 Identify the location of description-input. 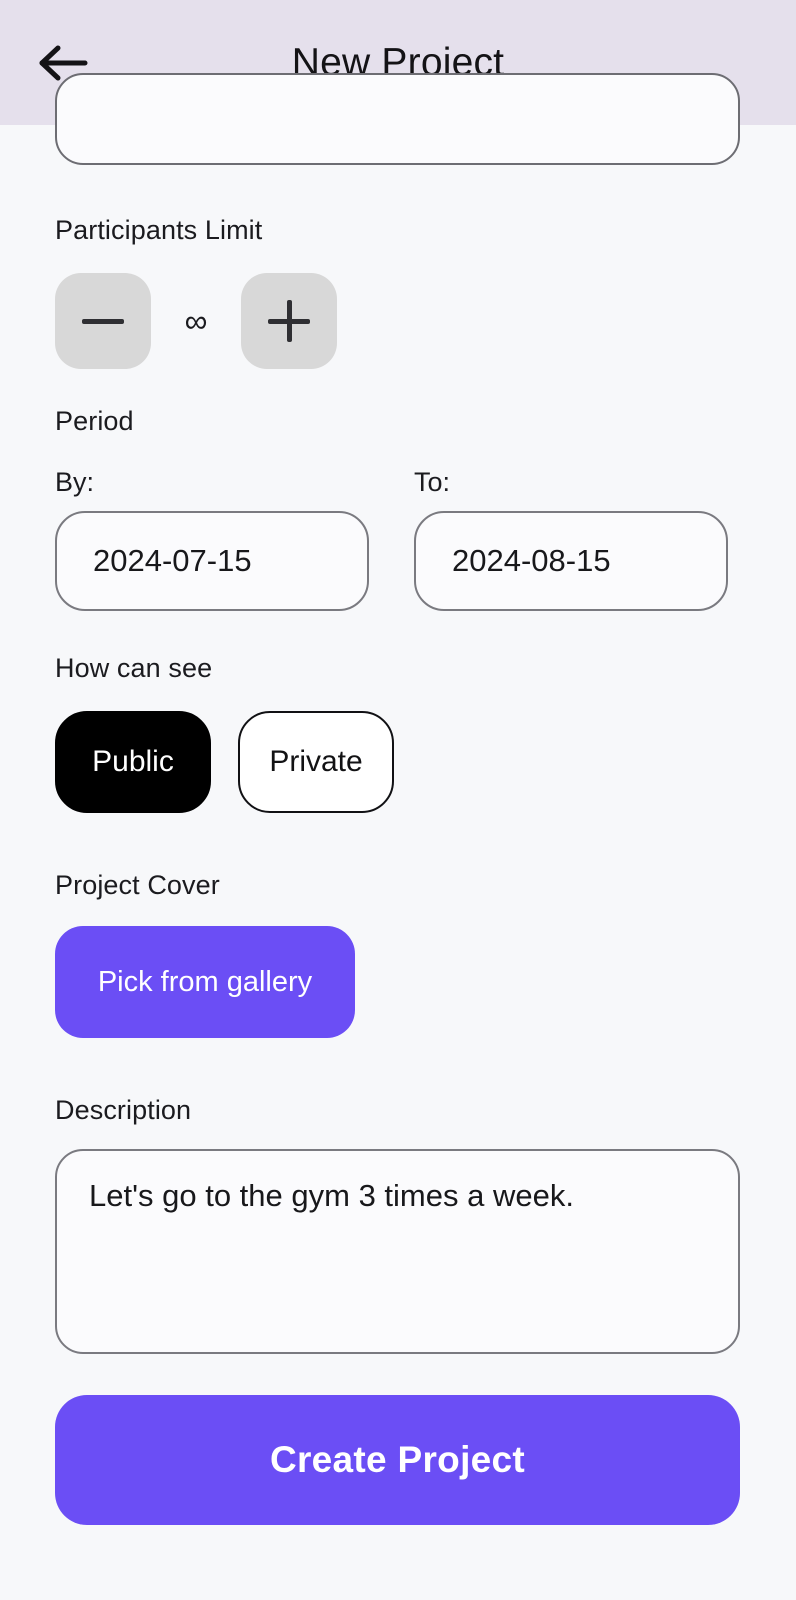
(397, 1251).